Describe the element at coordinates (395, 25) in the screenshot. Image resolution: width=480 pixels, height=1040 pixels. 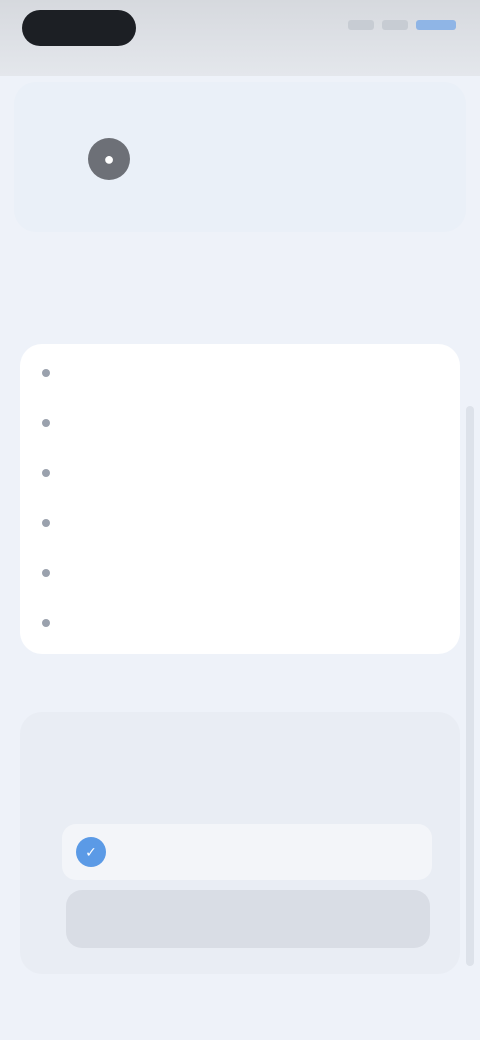
I see `wifi-icon` at that location.